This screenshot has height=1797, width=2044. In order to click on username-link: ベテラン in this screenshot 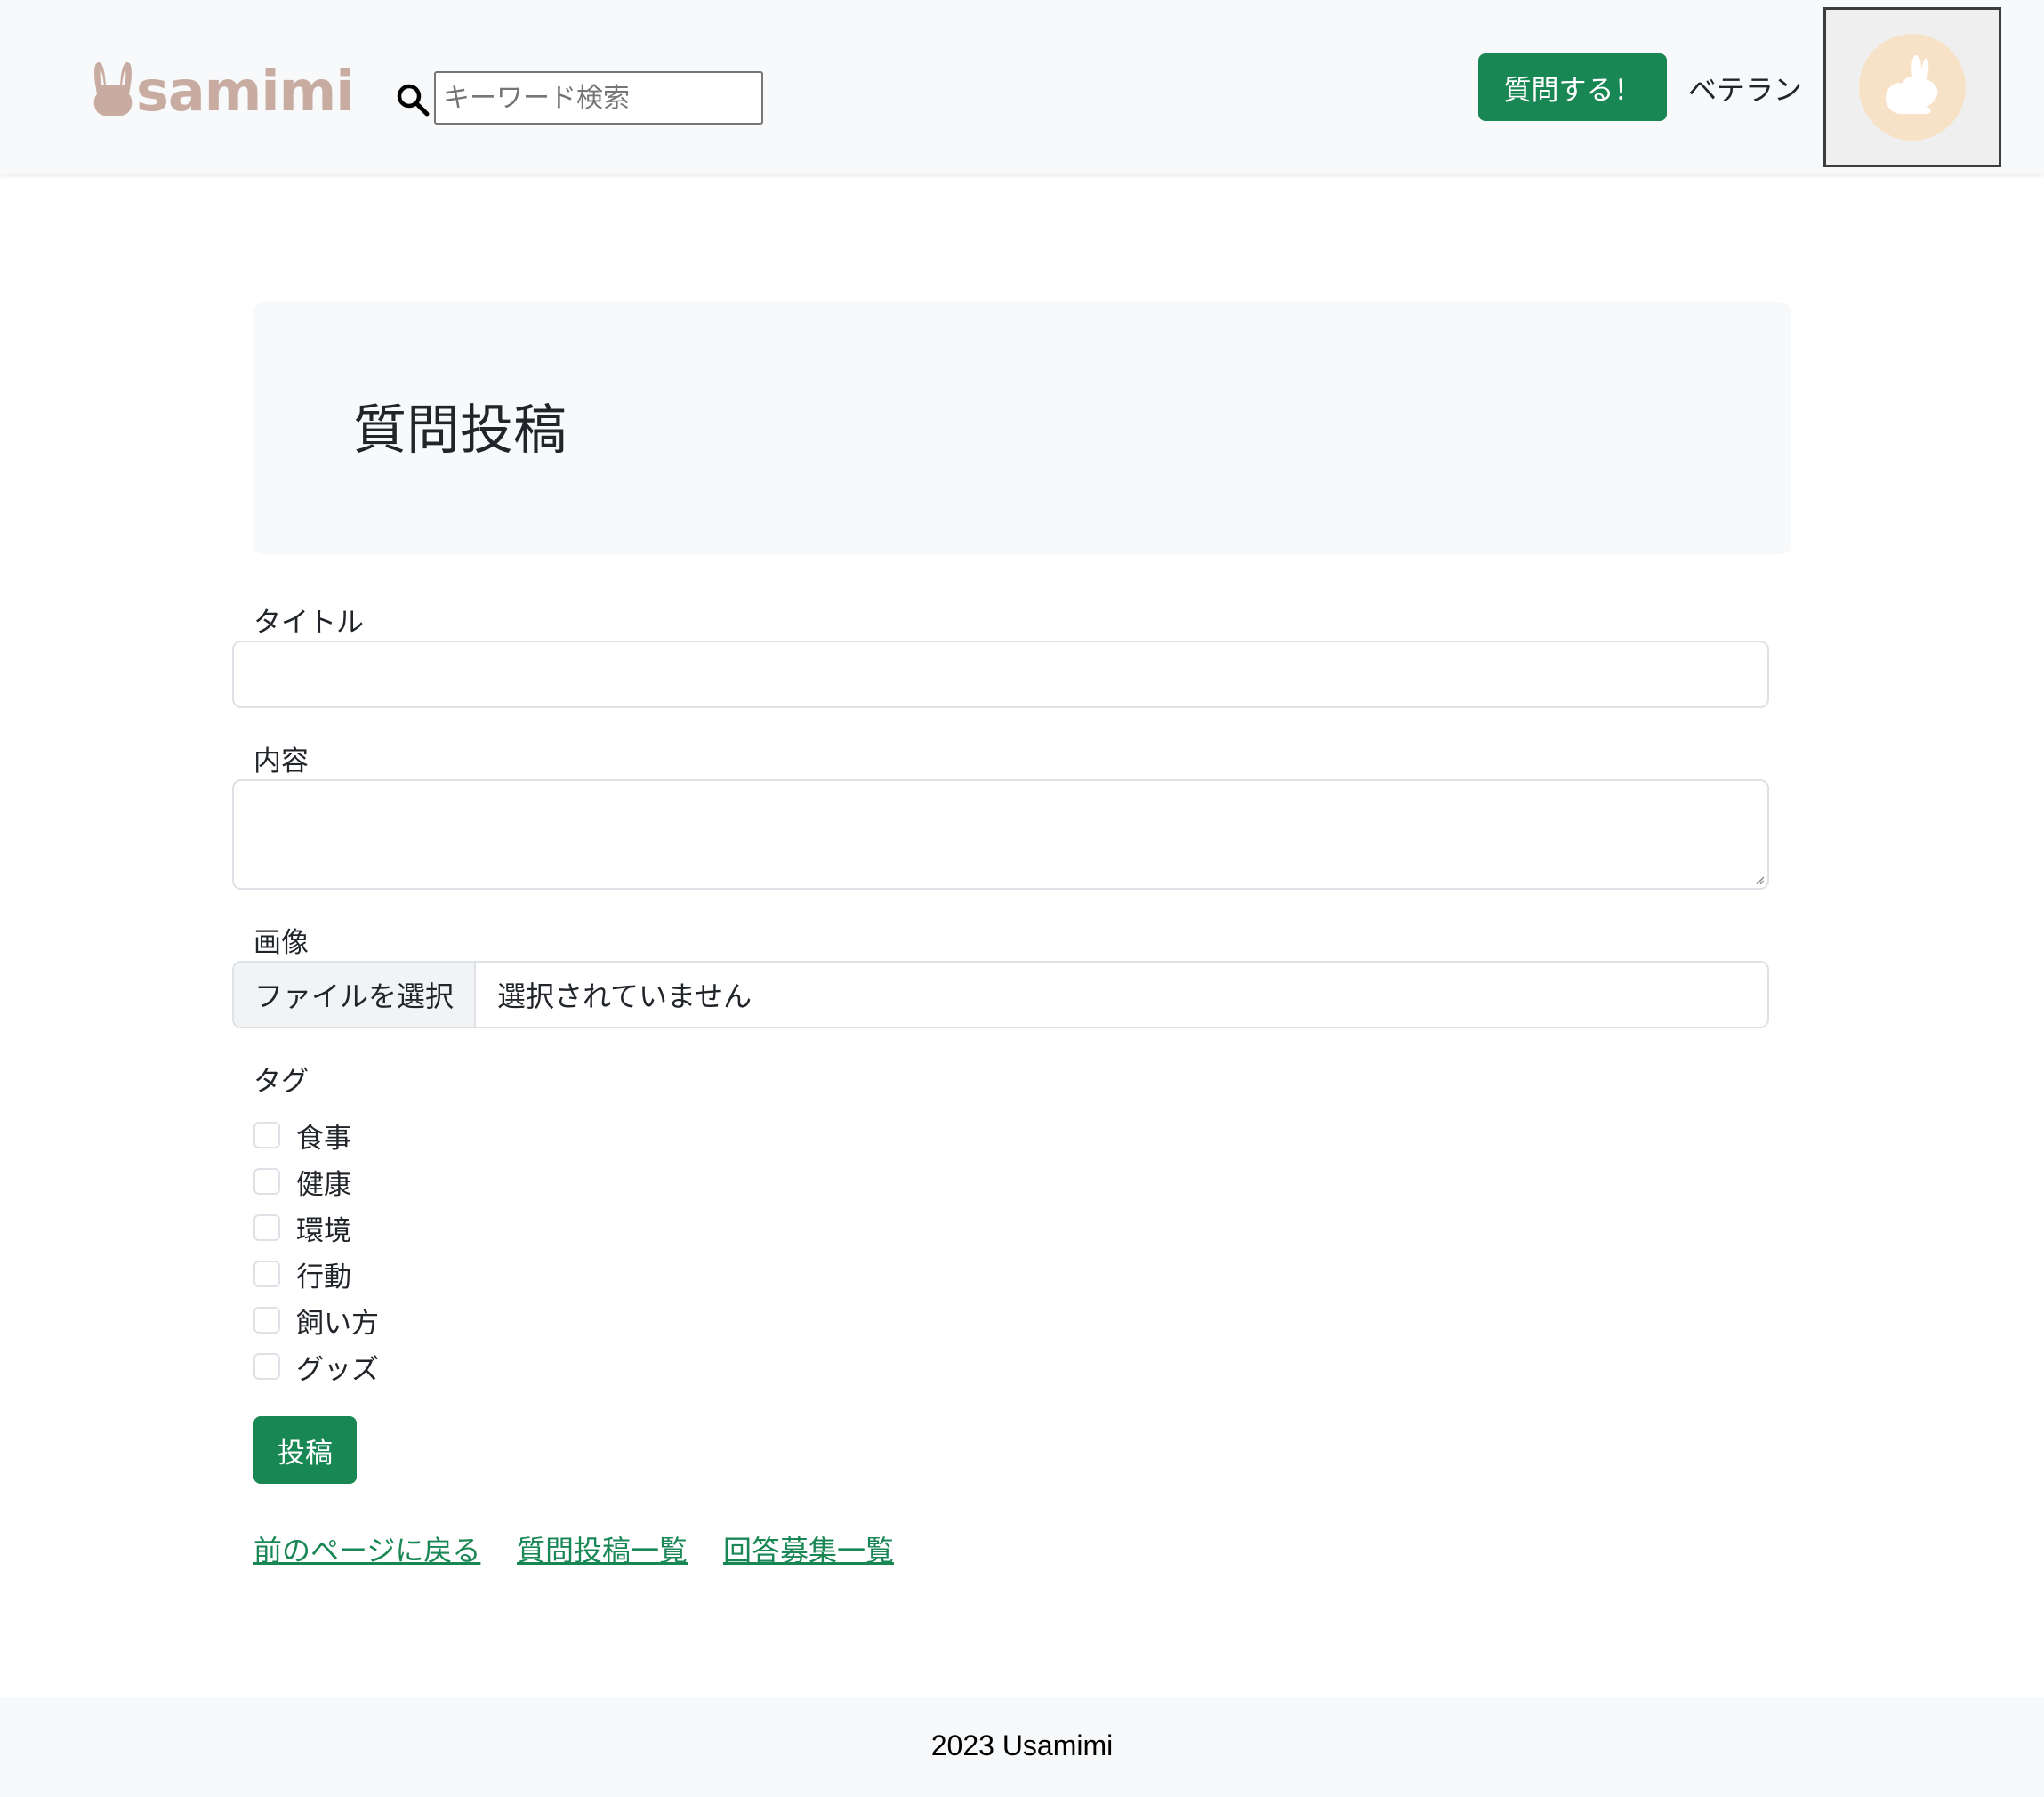, I will do `click(1745, 88)`.